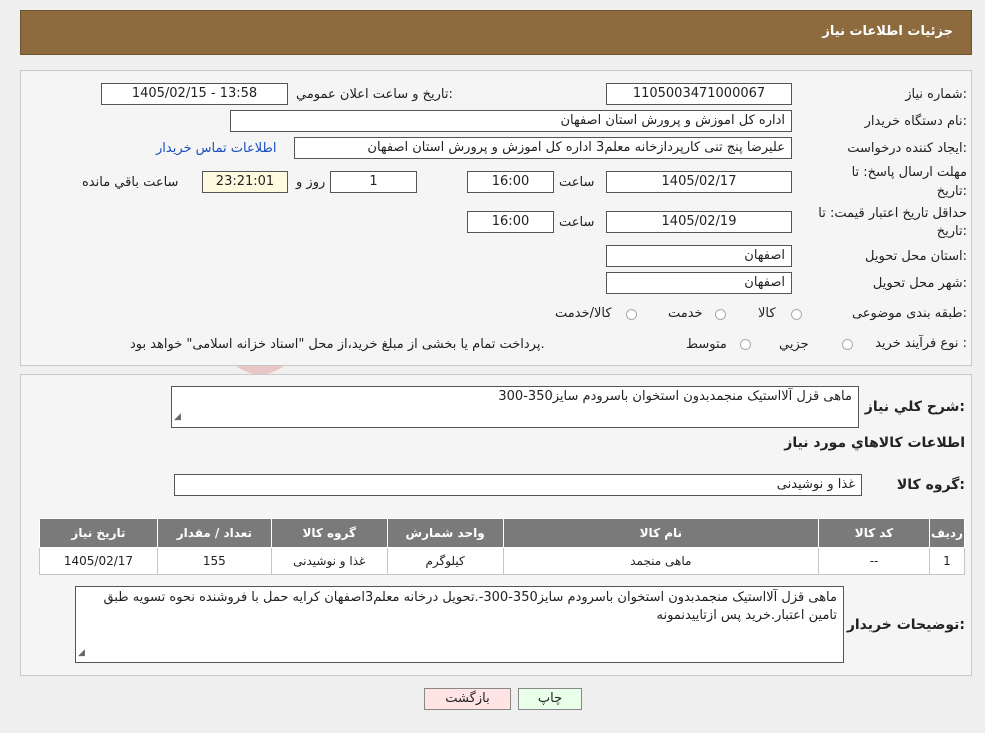 Image resolution: width=985 pixels, height=733 pixels. Describe the element at coordinates (847, 344) in the screenshot. I see `process-radio-minor` at that location.